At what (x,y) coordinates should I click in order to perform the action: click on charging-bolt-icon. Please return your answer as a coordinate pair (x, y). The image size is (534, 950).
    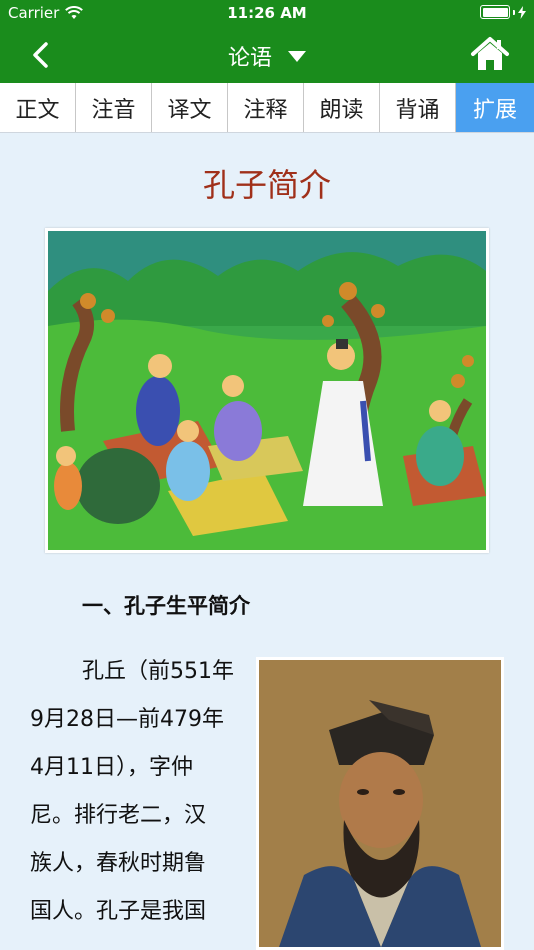
    Looking at the image, I should click on (522, 12).